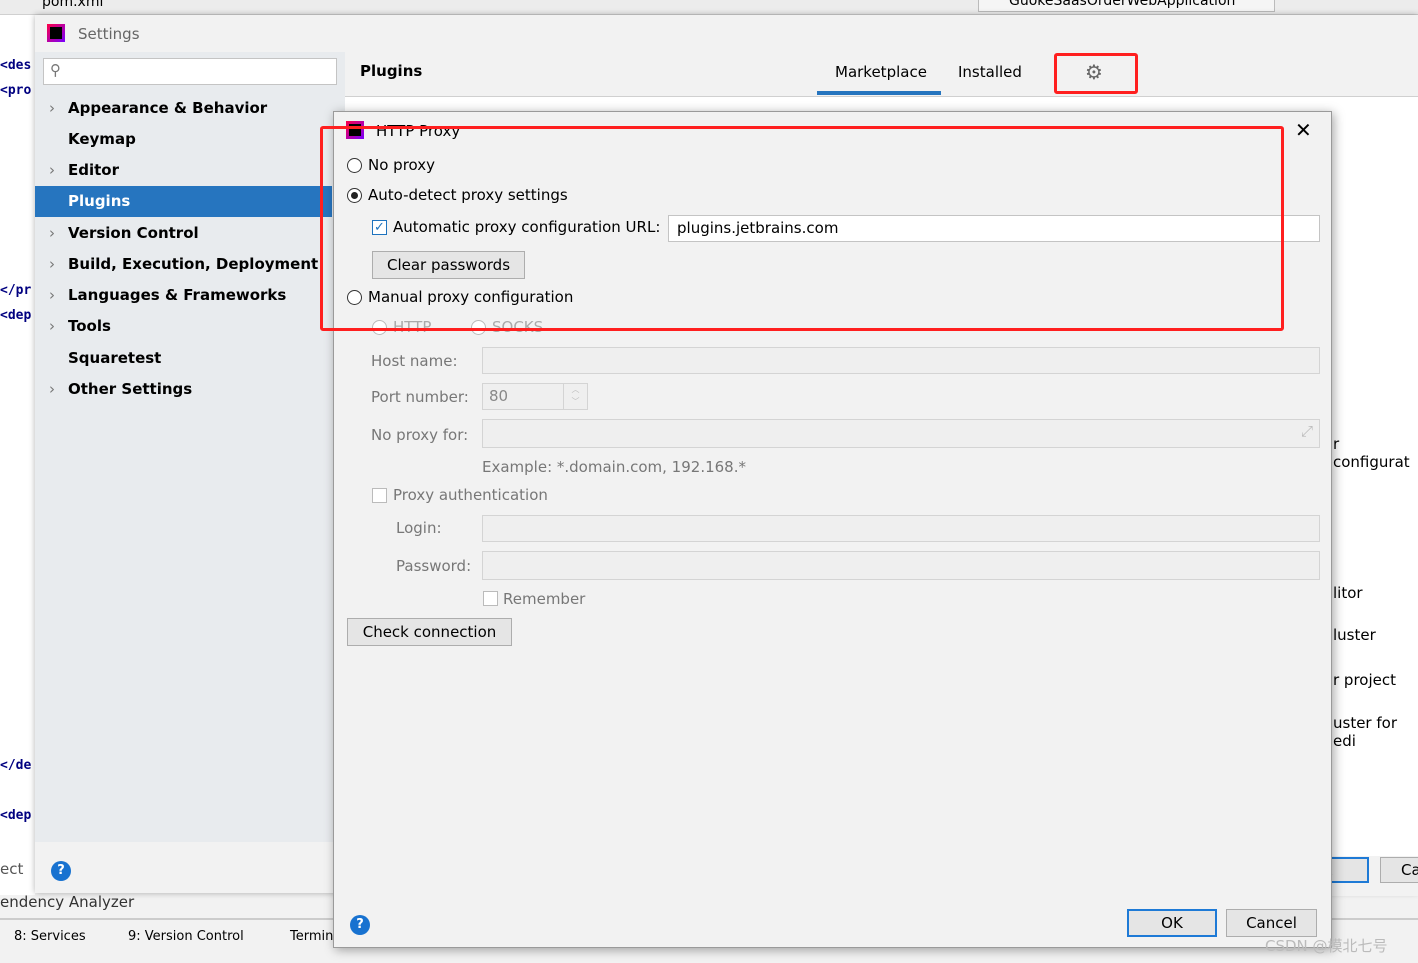 Image resolution: width=1418 pixels, height=963 pixels. I want to click on sidebar-item-label: Build, Execution, Deployment, so click(193, 264).